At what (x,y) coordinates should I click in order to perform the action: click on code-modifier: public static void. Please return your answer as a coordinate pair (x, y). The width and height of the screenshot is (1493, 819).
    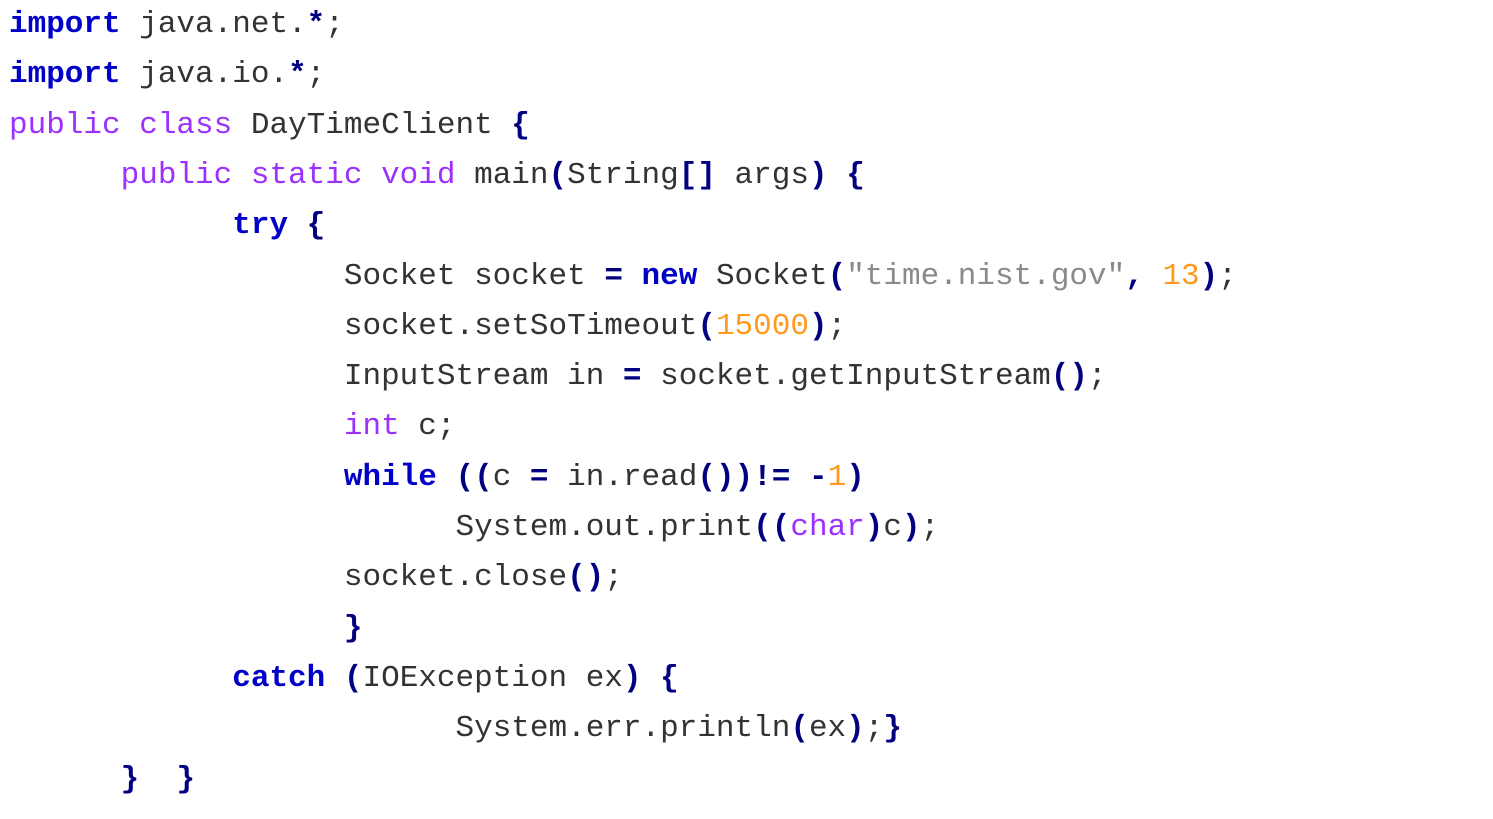
    Looking at the image, I should click on (288, 175).